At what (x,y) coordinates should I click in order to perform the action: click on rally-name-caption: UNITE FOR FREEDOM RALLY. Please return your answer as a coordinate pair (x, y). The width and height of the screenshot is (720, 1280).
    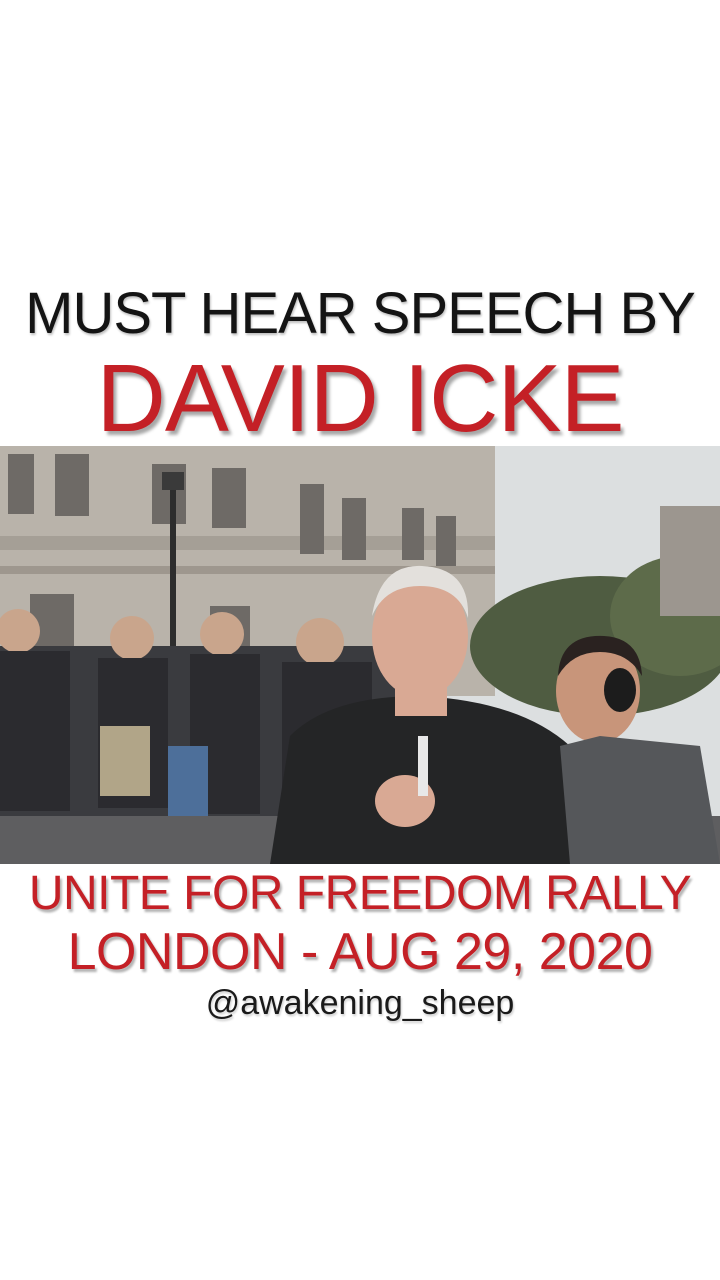
    Looking at the image, I should click on (360, 893).